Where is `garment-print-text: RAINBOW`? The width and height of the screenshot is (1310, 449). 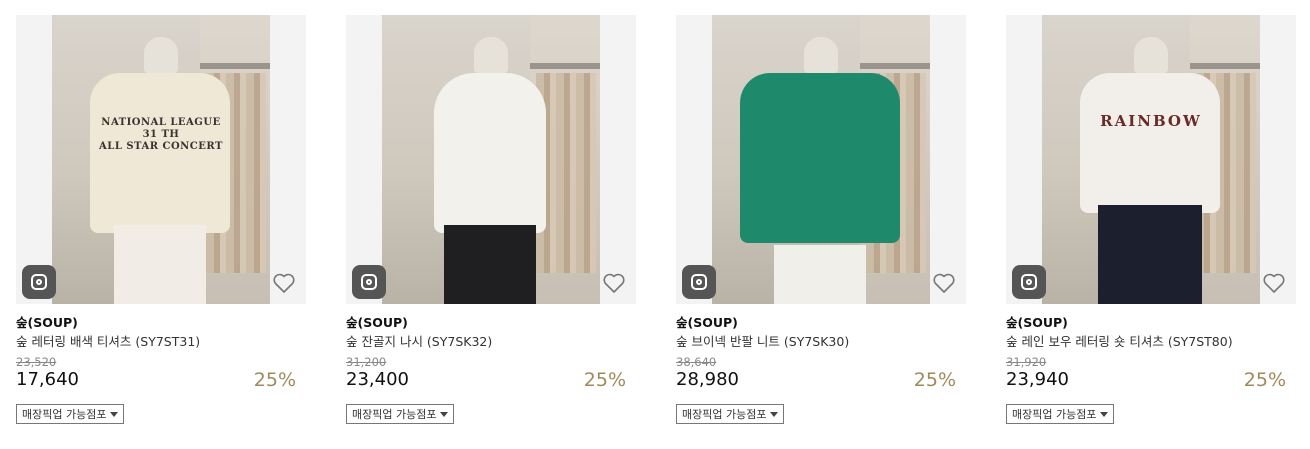 garment-print-text: RAINBOW is located at coordinates (1151, 121).